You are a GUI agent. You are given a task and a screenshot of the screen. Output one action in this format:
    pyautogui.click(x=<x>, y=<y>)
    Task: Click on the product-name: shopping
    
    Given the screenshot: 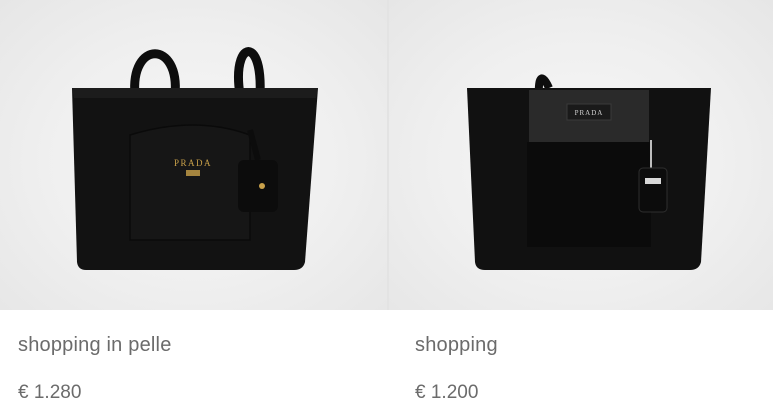 What is the action you would take?
    pyautogui.click(x=456, y=345)
    